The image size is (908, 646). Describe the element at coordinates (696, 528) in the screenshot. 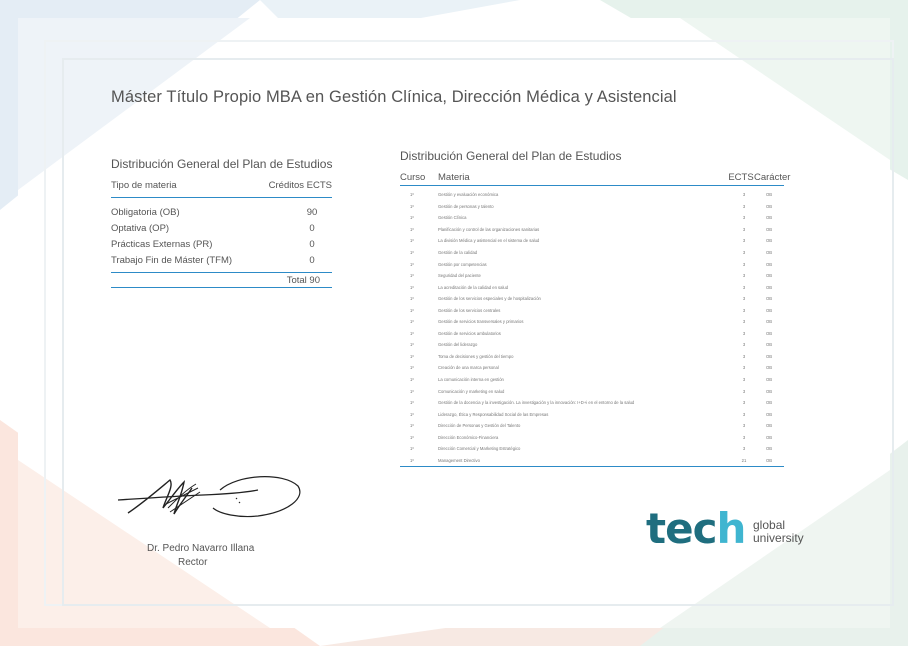

I see `tech-logo: tech` at that location.